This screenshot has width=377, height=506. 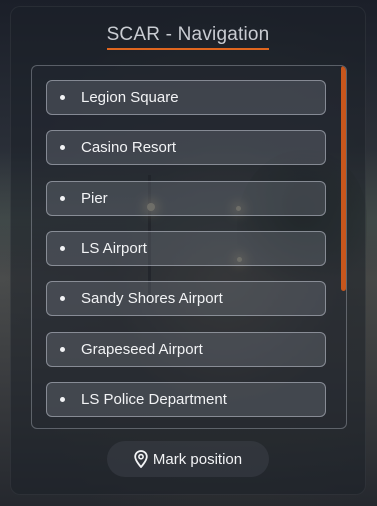 I want to click on map-pin-icon, so click(x=141, y=459).